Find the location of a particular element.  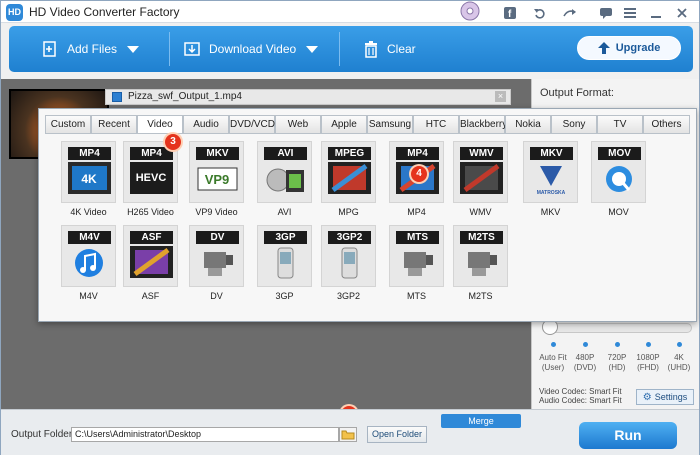

format-dv: DV DV is located at coordinates (216, 263).